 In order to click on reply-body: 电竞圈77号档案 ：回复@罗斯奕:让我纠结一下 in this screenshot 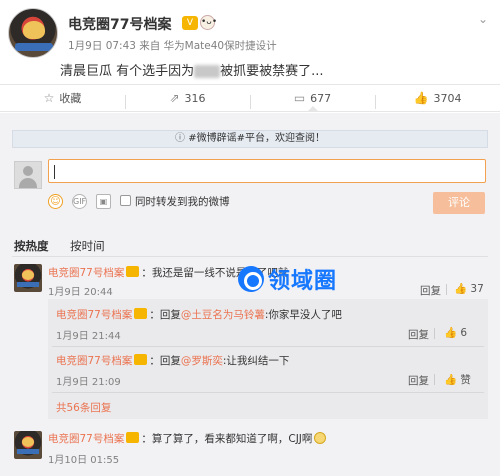, I will do `click(172, 360)`.